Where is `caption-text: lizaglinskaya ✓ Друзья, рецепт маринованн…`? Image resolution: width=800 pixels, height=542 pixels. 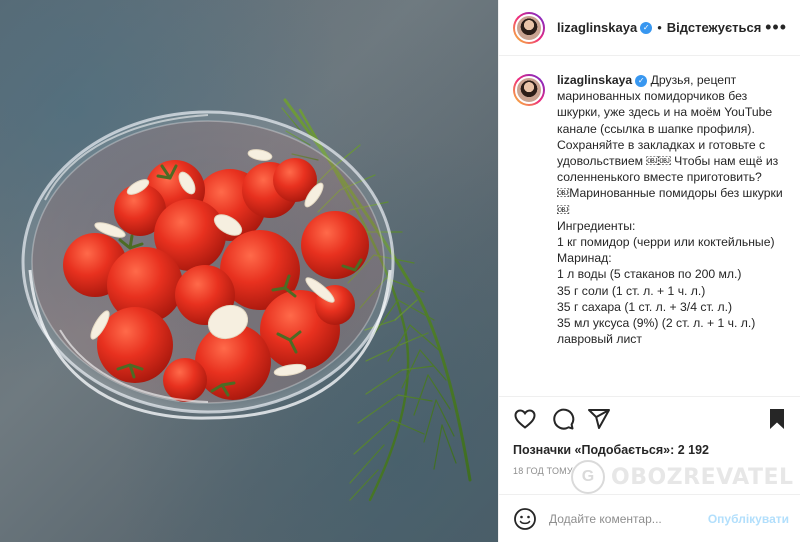 caption-text: lizaglinskaya ✓ Друзья, рецепт маринованн… is located at coordinates (673, 209).